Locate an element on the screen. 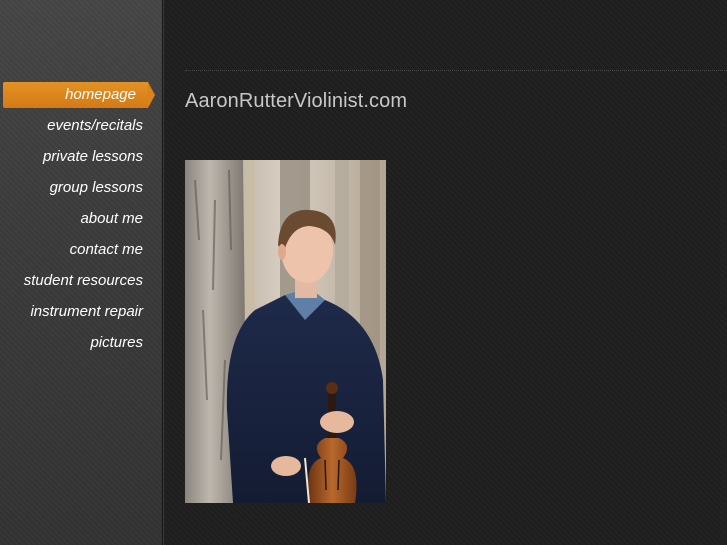  nav-item-student-resources: student resources is located at coordinates (81, 283).